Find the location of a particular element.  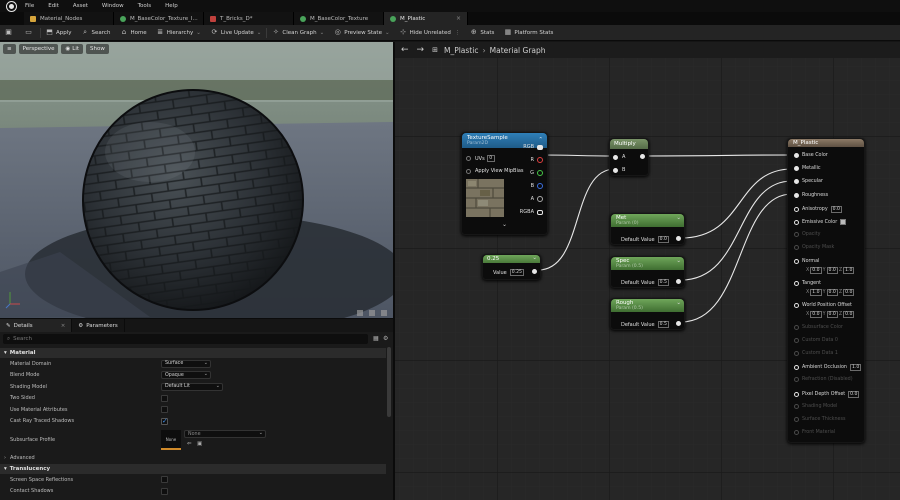

hierarchy-button: ≣ Hierarchy ⌄ is located at coordinates (179, 33).